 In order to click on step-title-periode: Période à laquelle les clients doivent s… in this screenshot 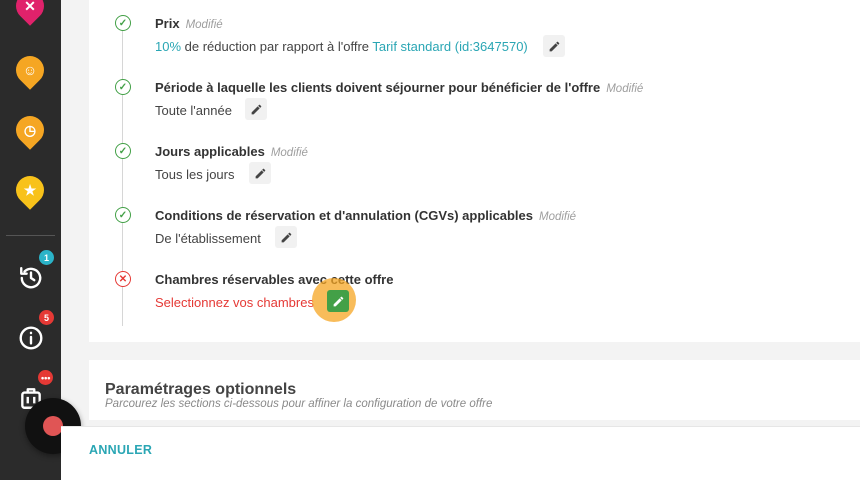, I will do `click(399, 87)`.